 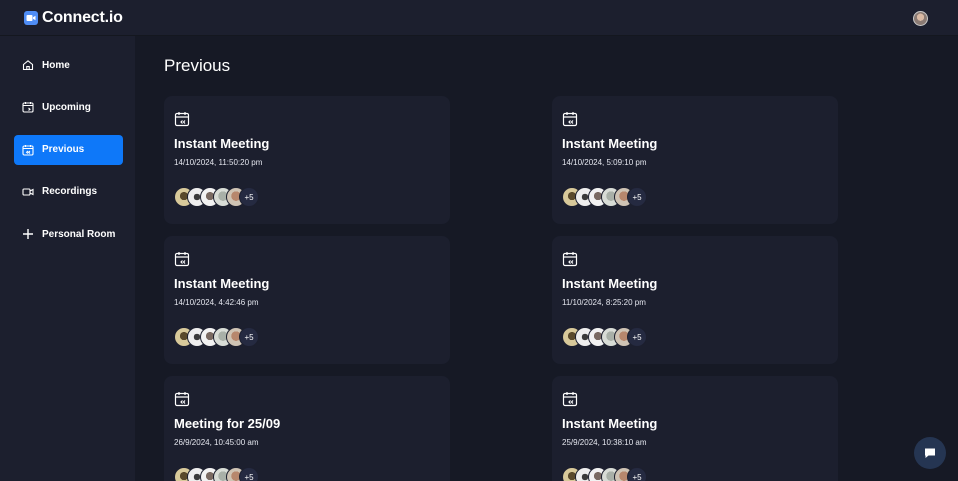 What do you see at coordinates (28, 107) in the screenshot?
I see `calendar-upcoming-icon` at bounding box center [28, 107].